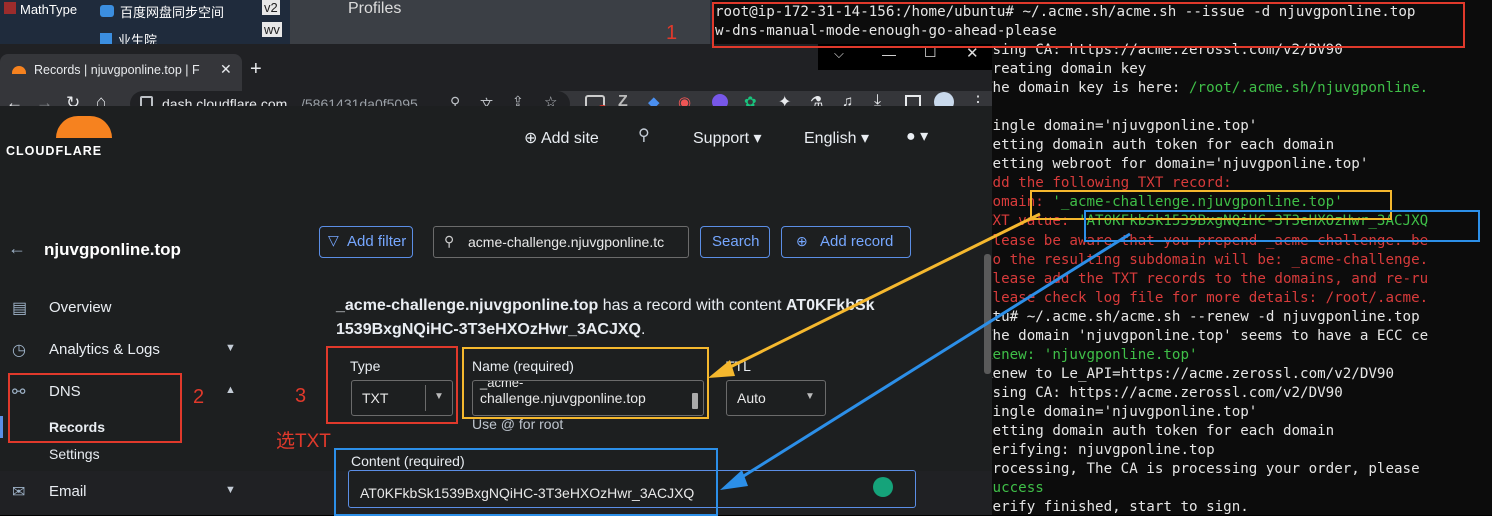  I want to click on blue-arrow-line, so click(932, 358).